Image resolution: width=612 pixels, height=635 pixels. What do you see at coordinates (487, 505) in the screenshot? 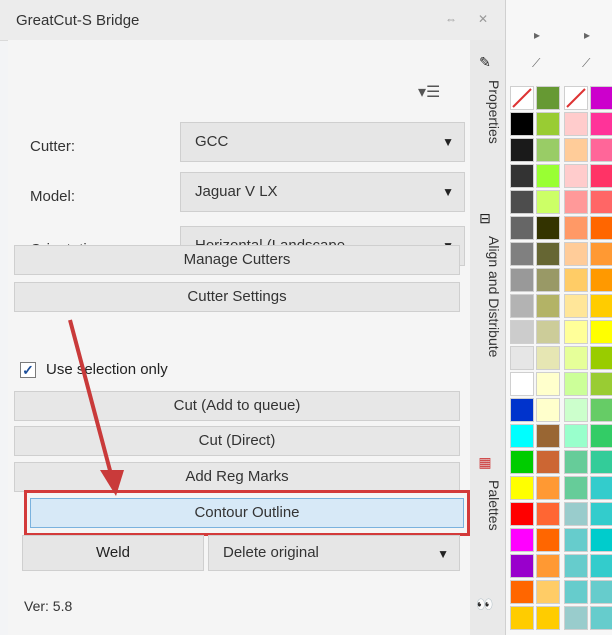
I see `tab-palettes: Palettes` at bounding box center [487, 505].